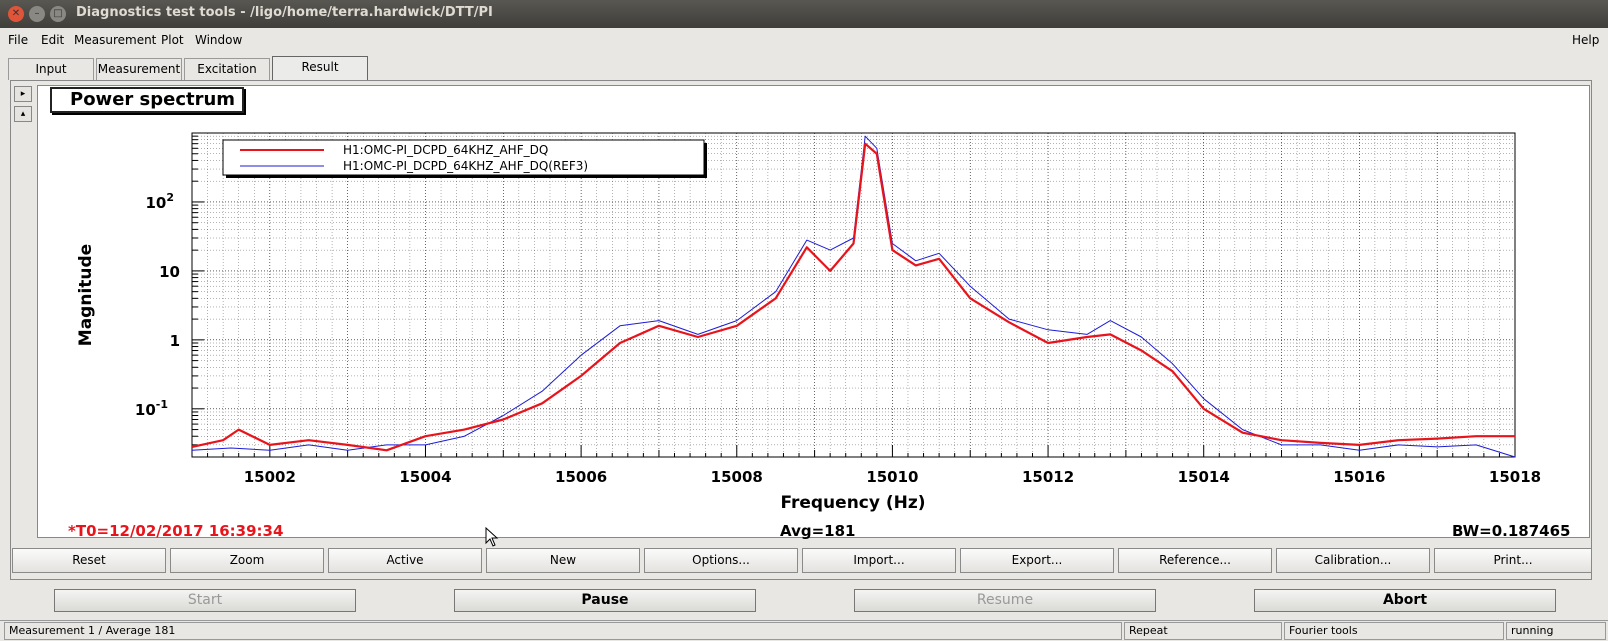 This screenshot has height=641, width=1608. What do you see at coordinates (405, 560) in the screenshot?
I see `active-button: Active` at bounding box center [405, 560].